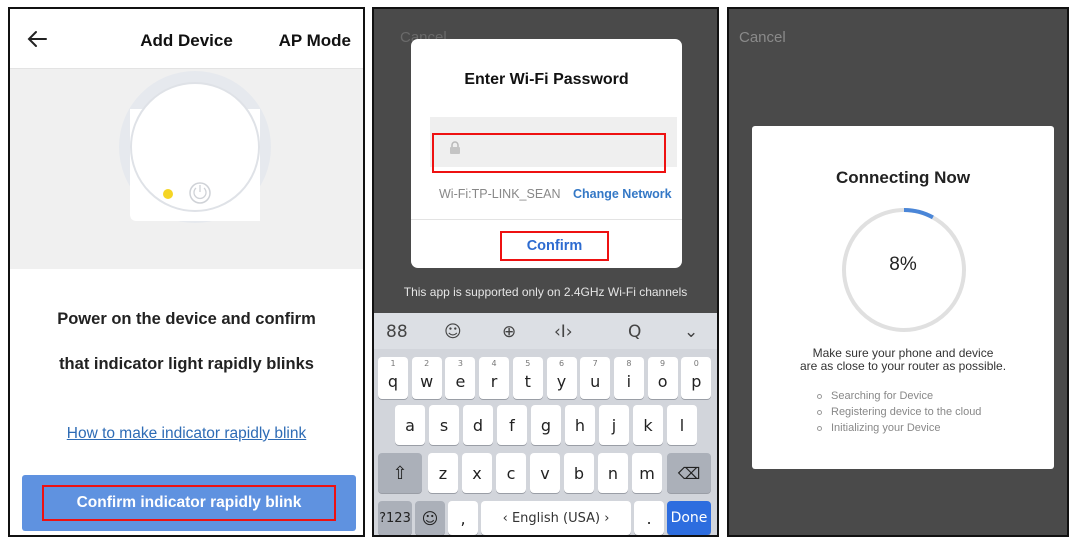 The width and height of the screenshot is (1077, 537). I want to click on confirm-indicator-button: Confirm indicator rapidly blink, so click(189, 503).